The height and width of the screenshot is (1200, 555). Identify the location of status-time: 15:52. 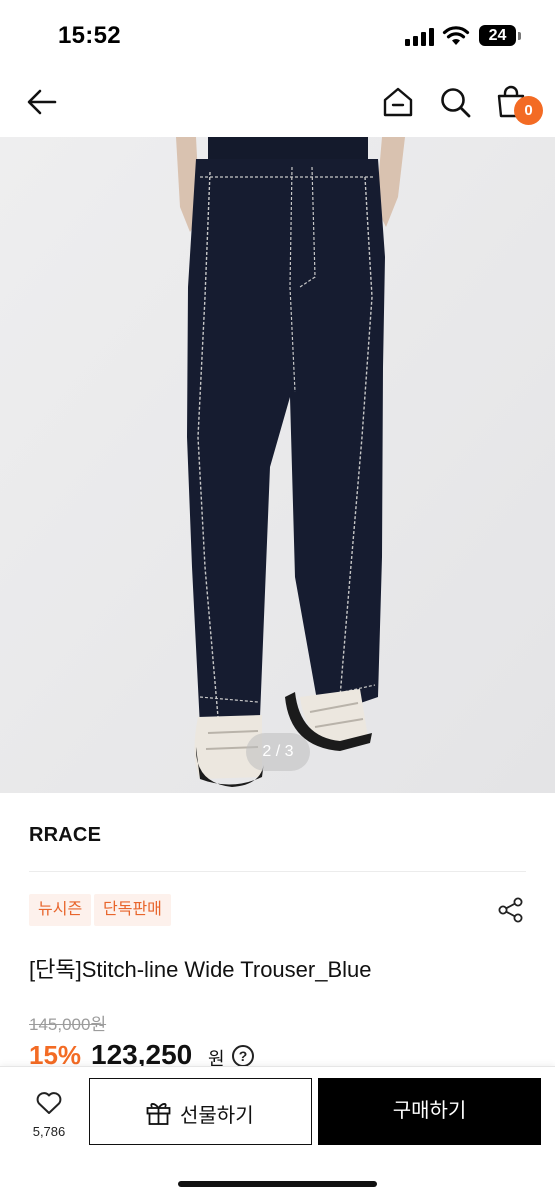
(89, 35).